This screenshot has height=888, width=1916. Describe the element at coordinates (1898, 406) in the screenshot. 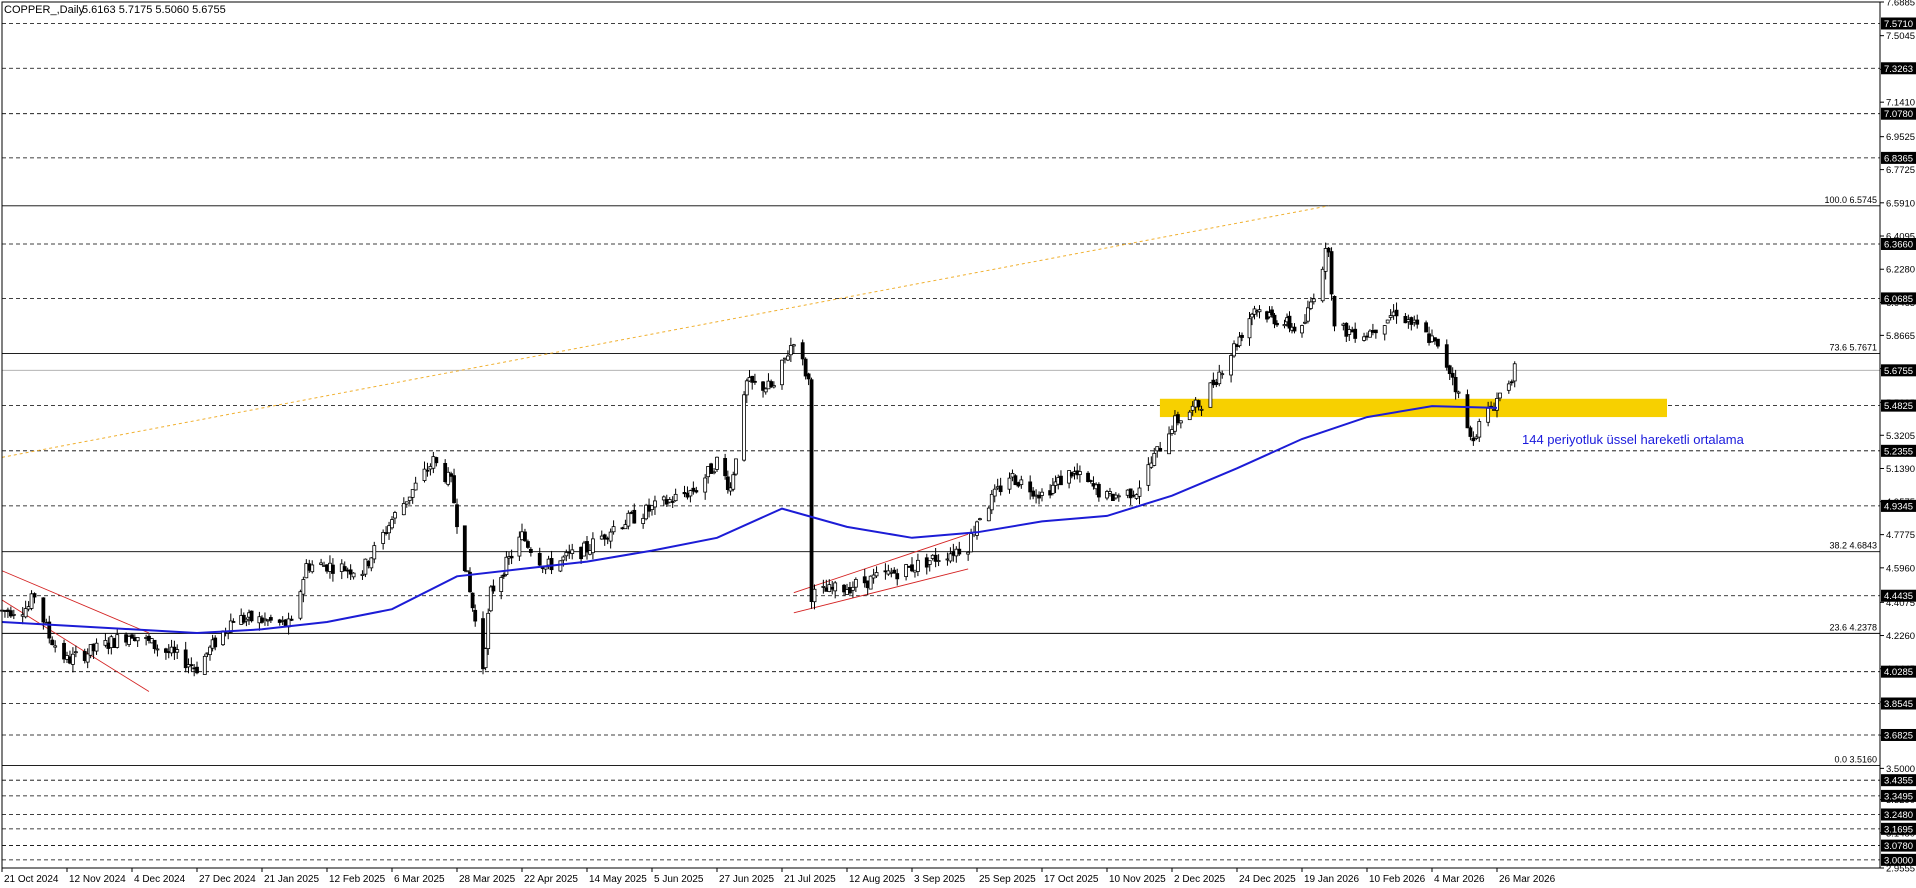

I see `price-label-text: 5.4825` at that location.